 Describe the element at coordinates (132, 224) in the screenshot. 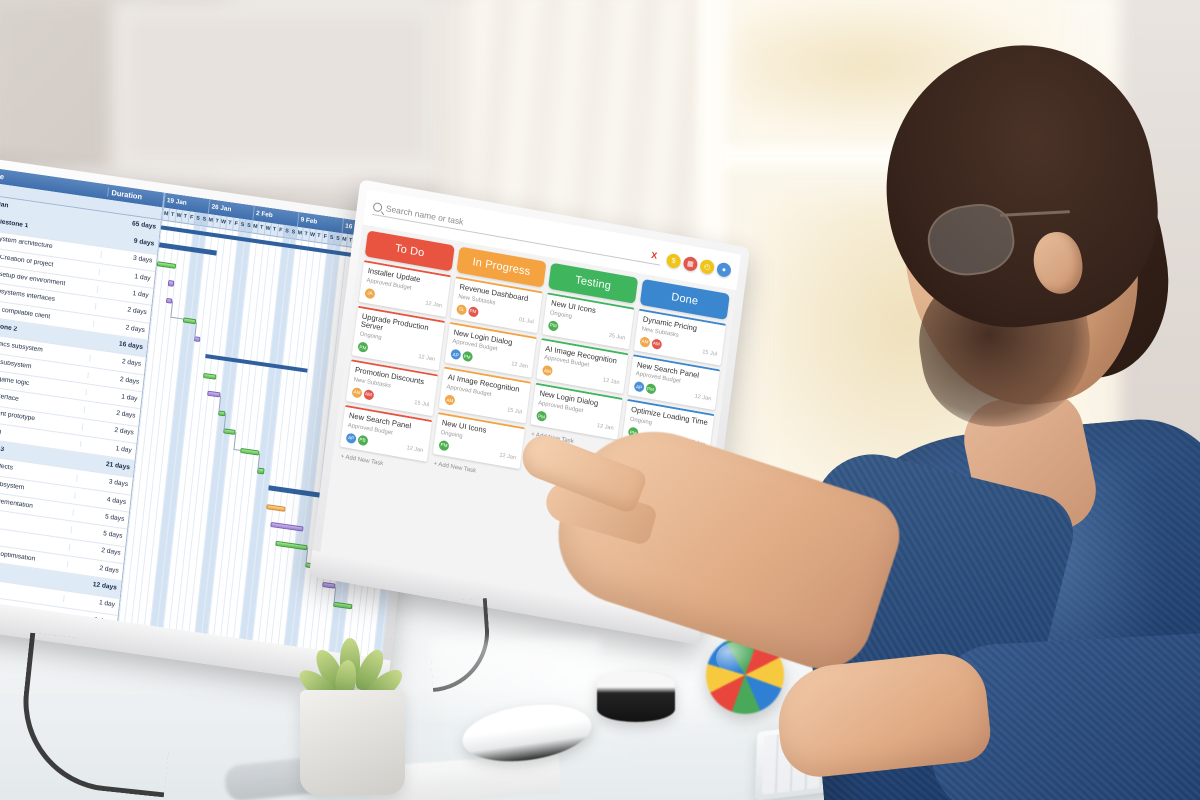

I see `gantt-row-duration: 65 days` at that location.